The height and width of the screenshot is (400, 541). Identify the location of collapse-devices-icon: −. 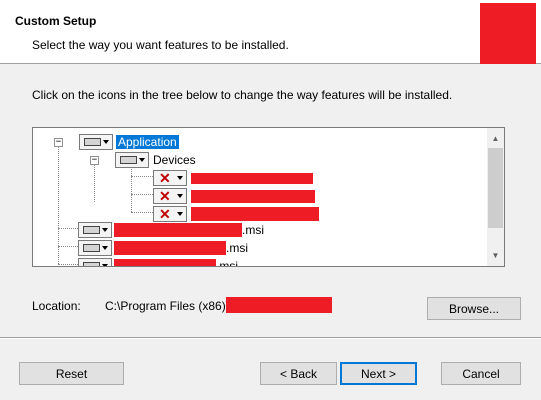
(94, 160).